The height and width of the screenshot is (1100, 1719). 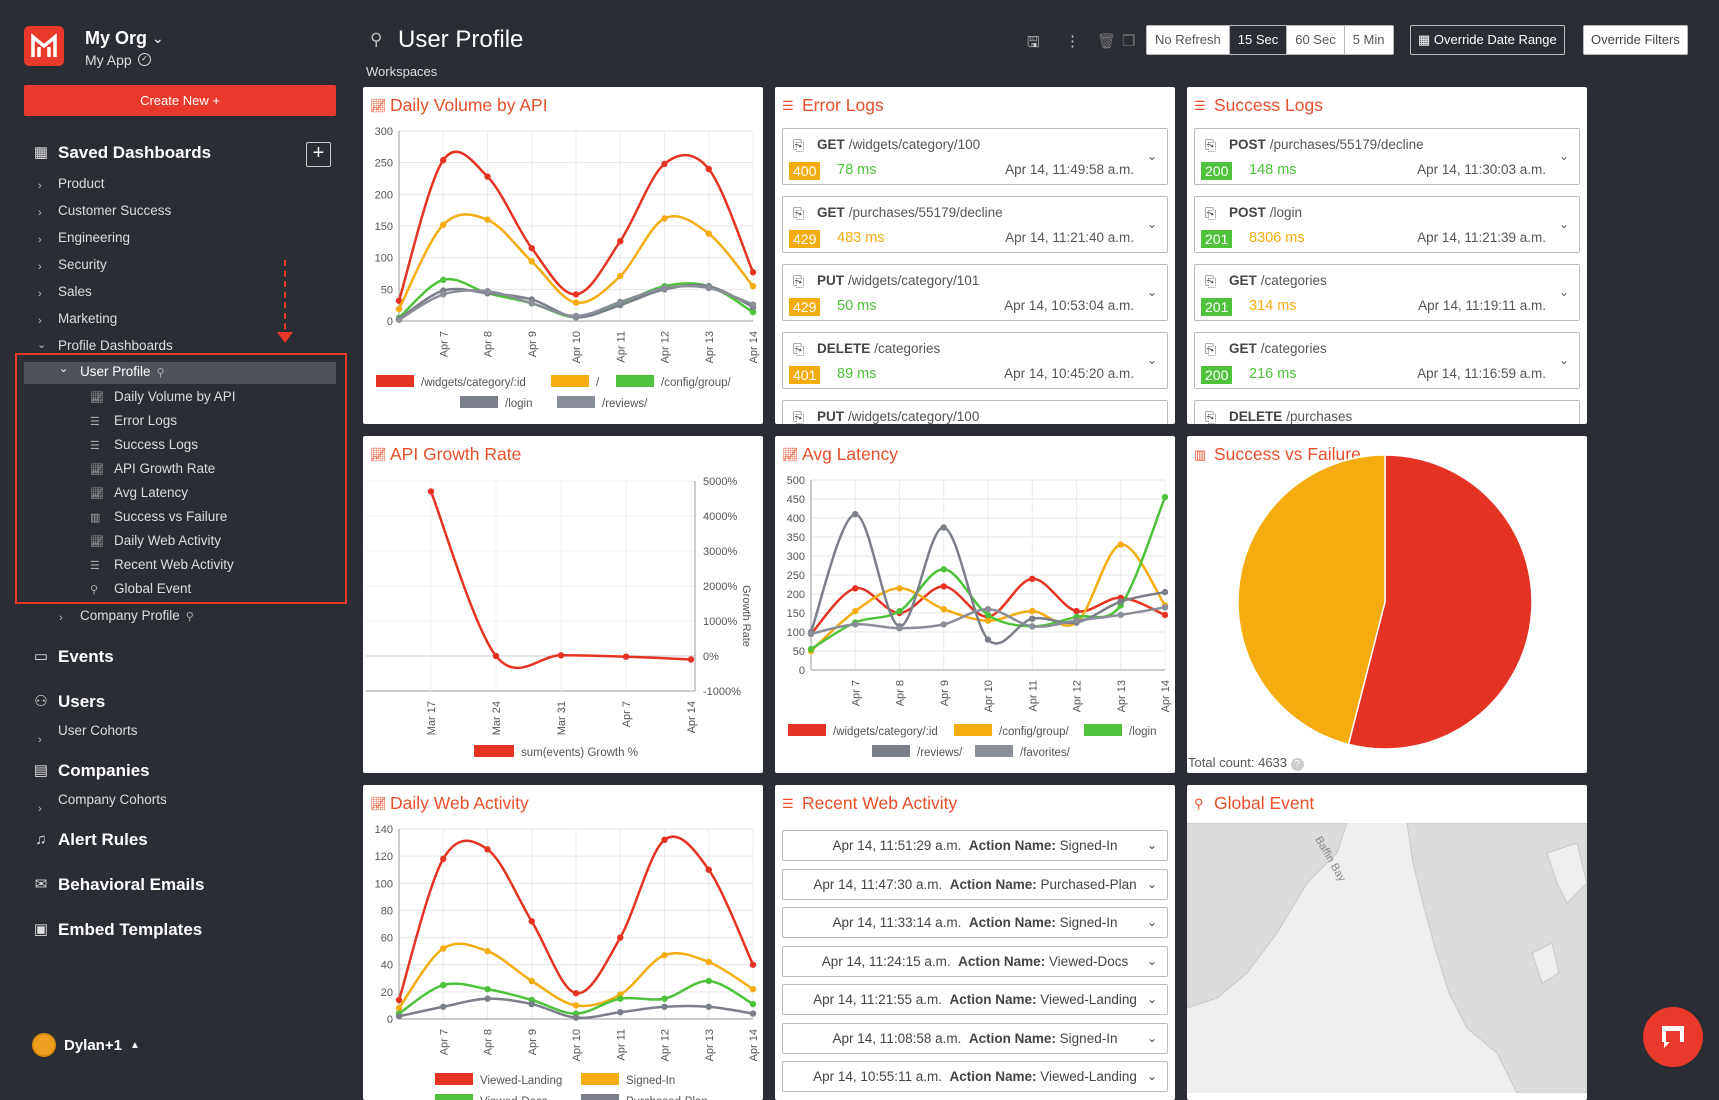 What do you see at coordinates (86, 657) in the screenshot?
I see `nav-events: Events` at bounding box center [86, 657].